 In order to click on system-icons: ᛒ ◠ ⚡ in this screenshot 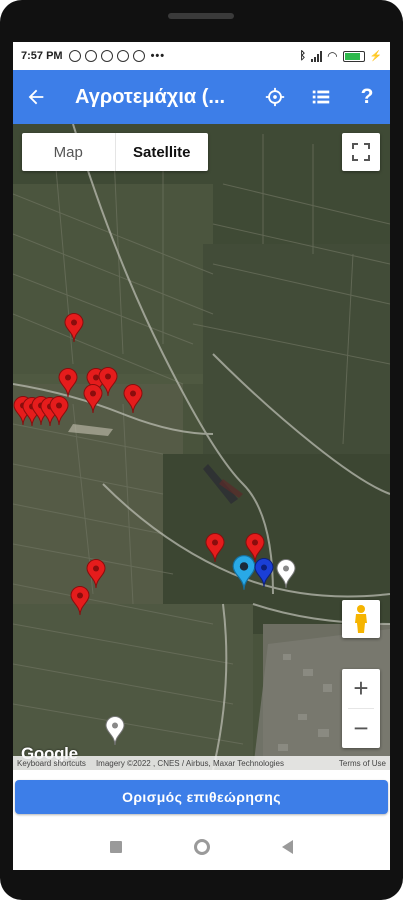, I will do `click(340, 56)`.